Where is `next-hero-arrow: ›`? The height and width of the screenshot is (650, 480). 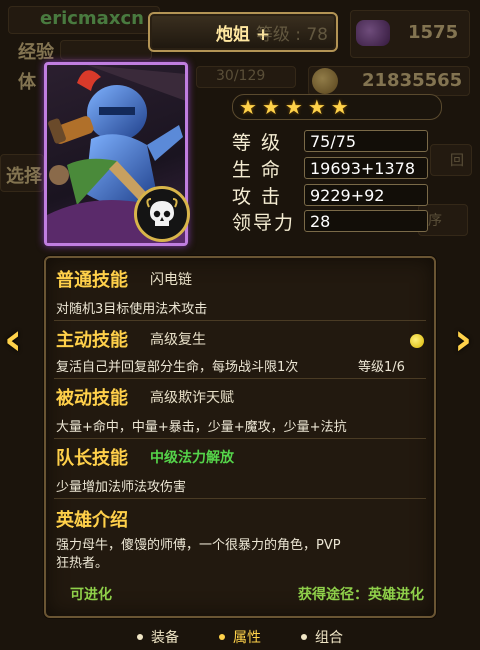
next-hero-arrow: › is located at coordinates (463, 340).